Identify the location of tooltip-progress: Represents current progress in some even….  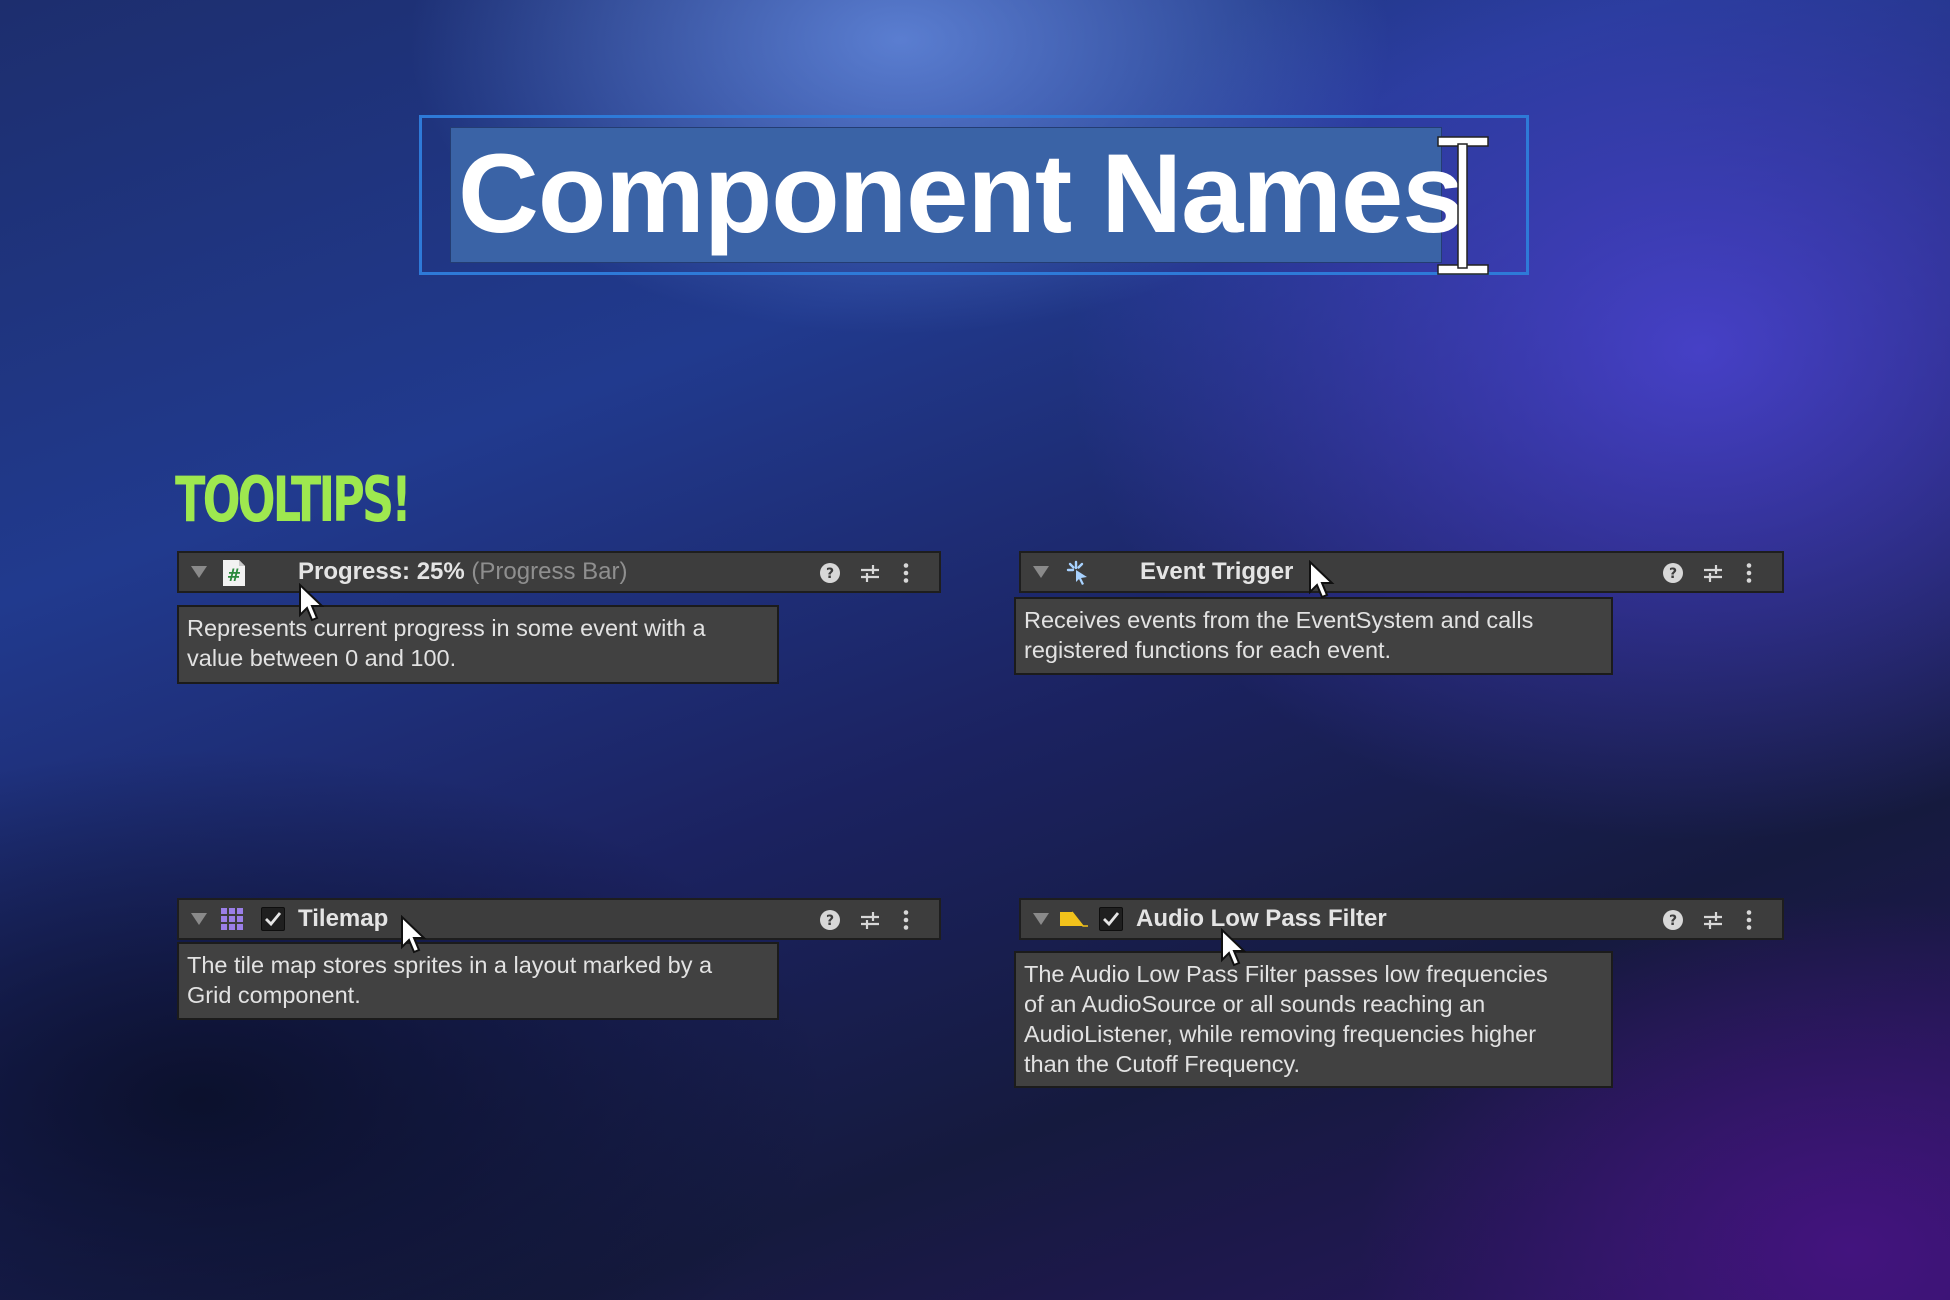
(478, 644).